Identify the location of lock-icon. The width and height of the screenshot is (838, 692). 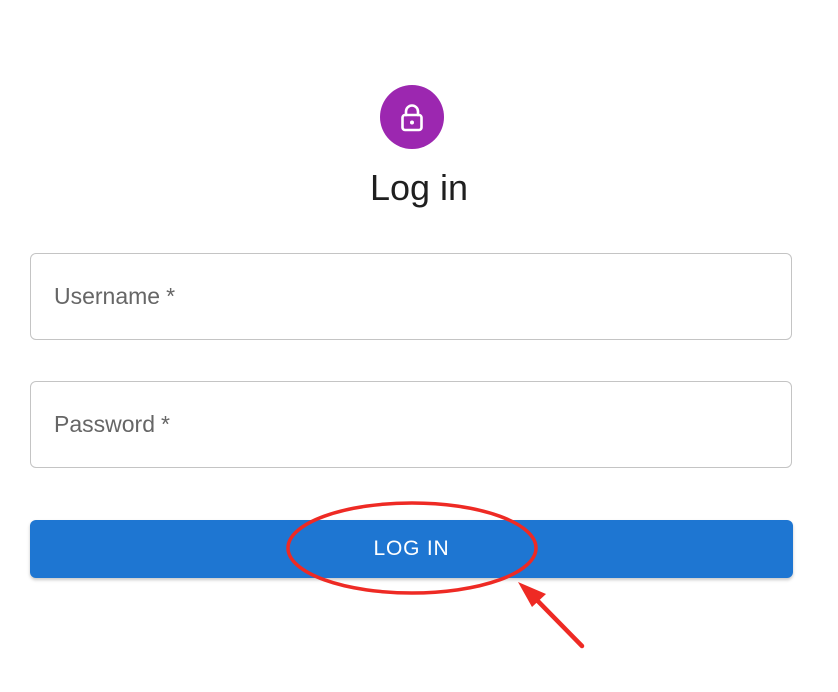
(412, 117).